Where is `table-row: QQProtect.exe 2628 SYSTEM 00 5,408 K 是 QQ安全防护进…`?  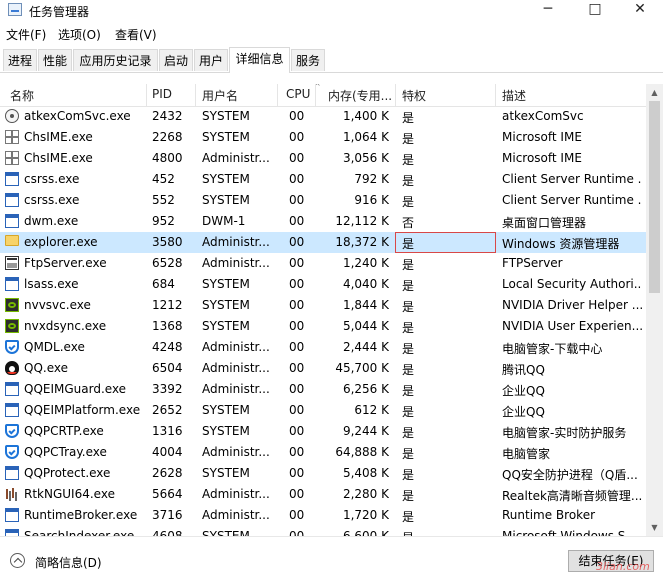 table-row: QQProtect.exe 2628 SYSTEM 00 5,408 K 是 QQ安全防护进… is located at coordinates (323, 473).